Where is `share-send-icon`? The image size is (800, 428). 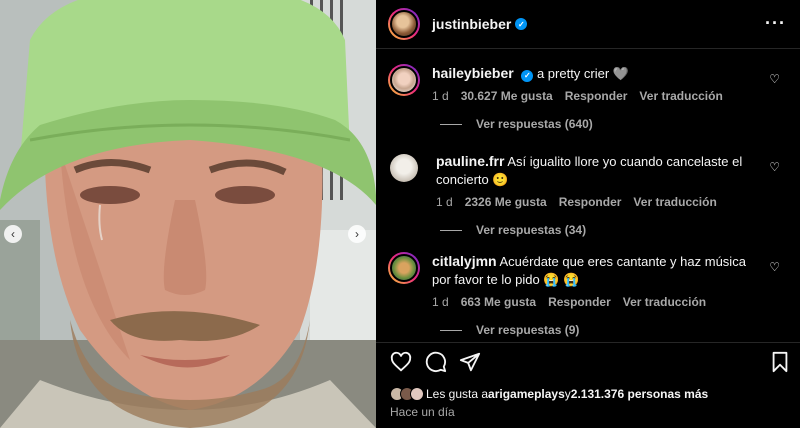 share-send-icon is located at coordinates (470, 362).